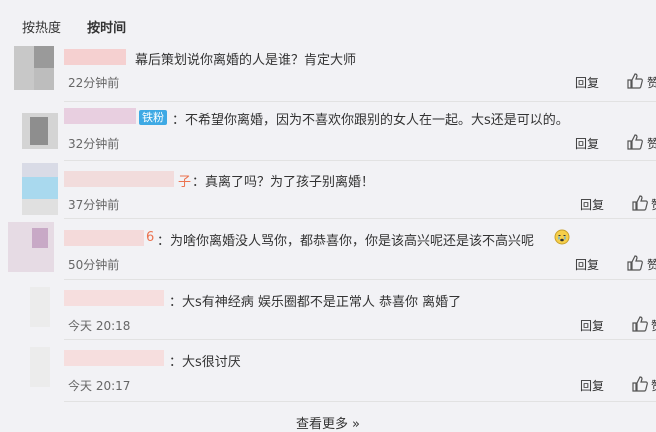  Describe the element at coordinates (85, 26) in the screenshot. I see `sort-bar: 按热度 按时间` at that location.